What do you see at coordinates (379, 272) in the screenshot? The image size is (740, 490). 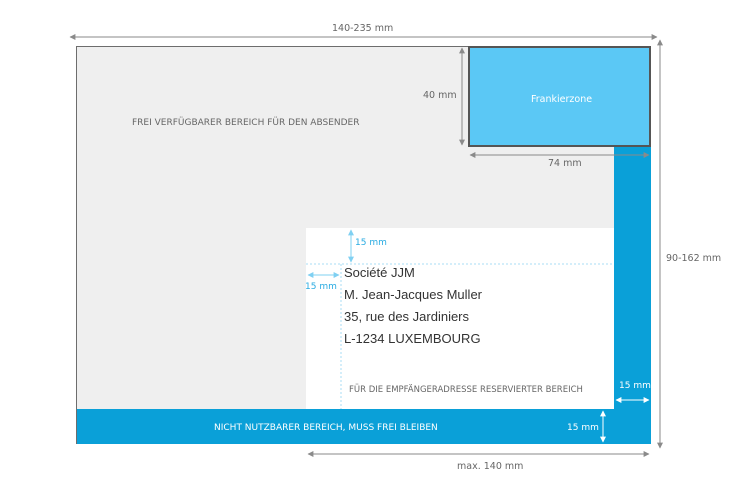 I see `address-line-1: Société JJM` at bounding box center [379, 272].